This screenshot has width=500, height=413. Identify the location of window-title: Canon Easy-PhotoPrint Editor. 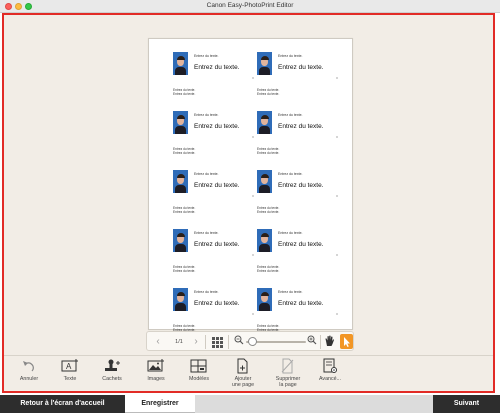
(250, 5).